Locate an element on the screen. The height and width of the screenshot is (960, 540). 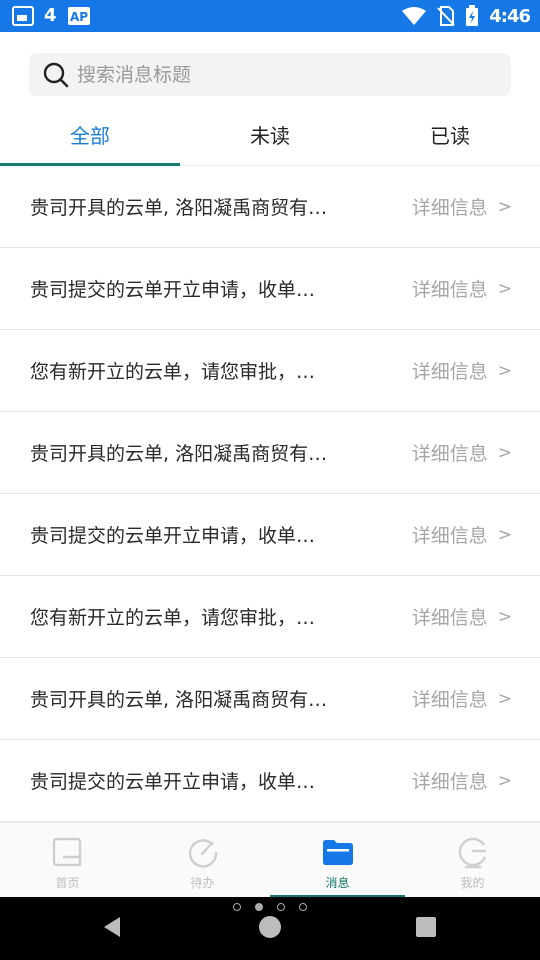
svg-text: AP is located at coordinates (78, 17).